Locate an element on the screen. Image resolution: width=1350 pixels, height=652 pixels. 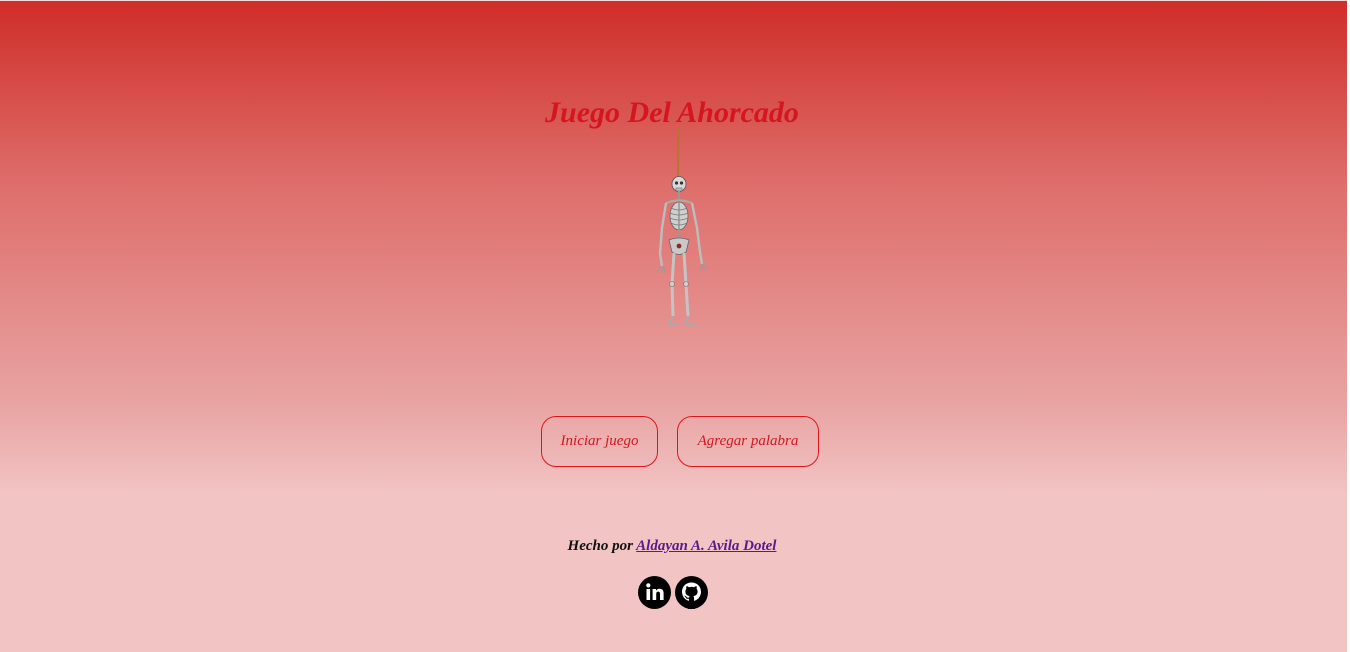
hanging-skeleton-image is located at coordinates (682, 227).